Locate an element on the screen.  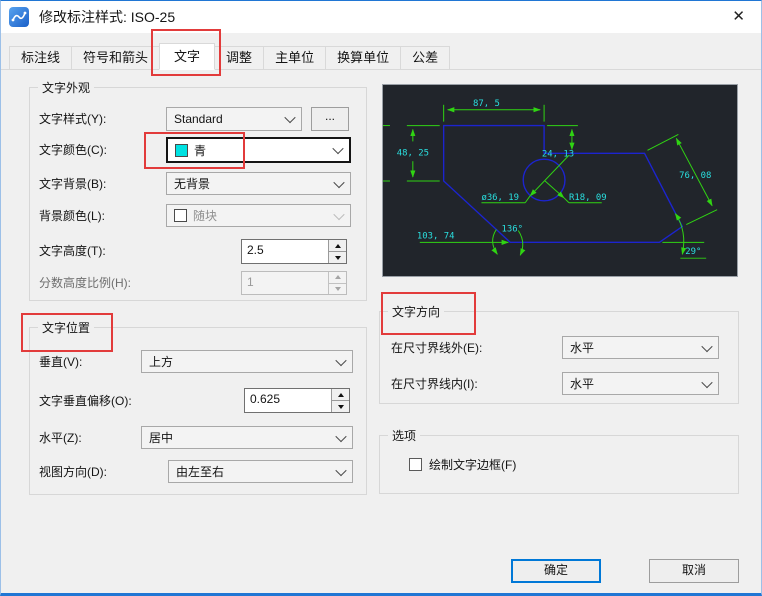
group-title: 文字方向 is located at coordinates (416, 311).